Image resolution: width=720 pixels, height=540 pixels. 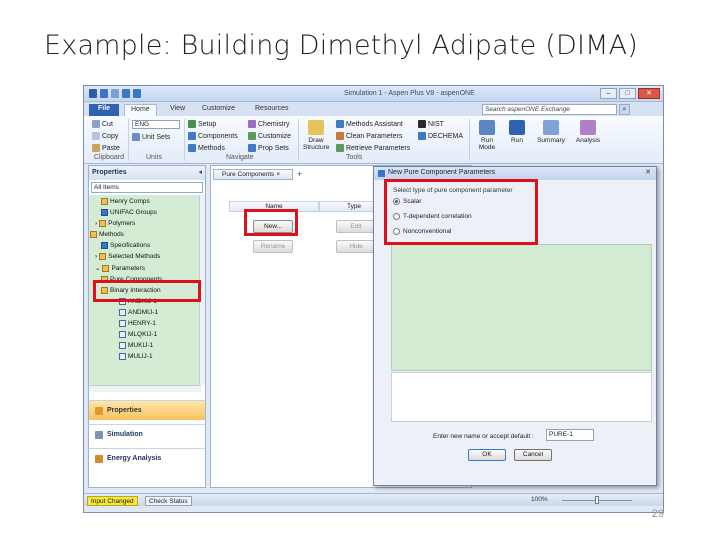 What do you see at coordinates (517, 127) in the screenshot?
I see `play-icon` at bounding box center [517, 127].